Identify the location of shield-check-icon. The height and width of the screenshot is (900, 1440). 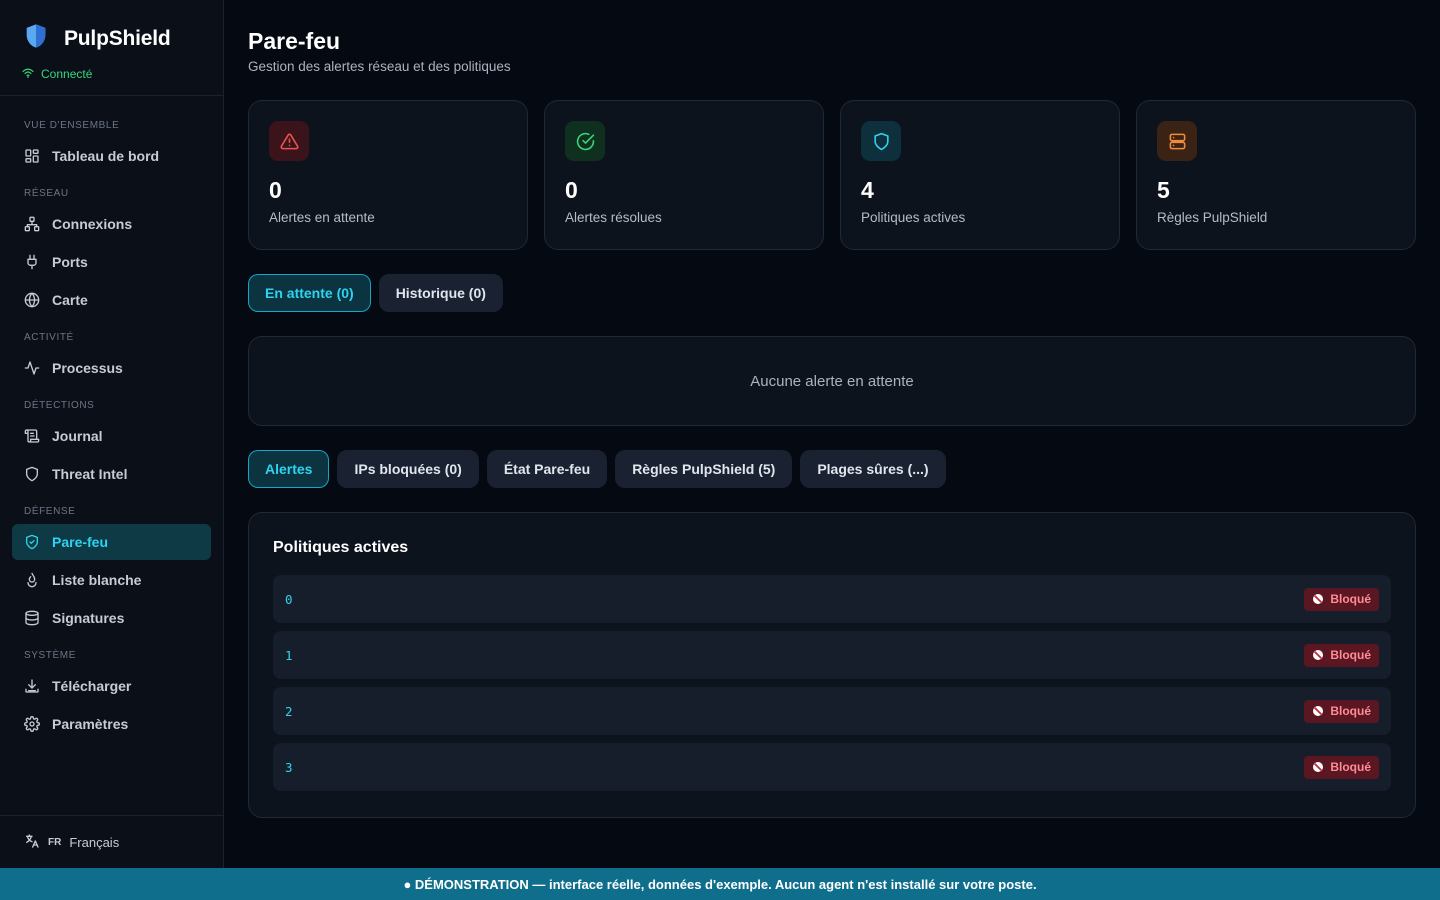
(32, 542).